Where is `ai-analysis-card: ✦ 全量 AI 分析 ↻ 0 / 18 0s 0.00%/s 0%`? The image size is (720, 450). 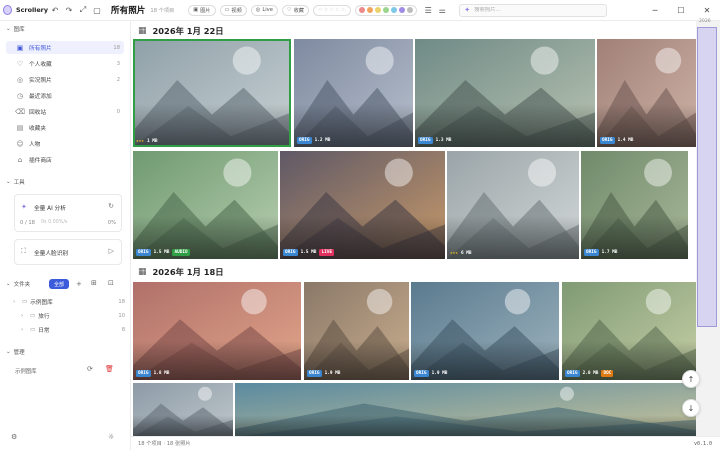 ai-analysis-card: ✦ 全量 AI 分析 ↻ 0 / 18 0s 0.00%/s 0% is located at coordinates (68, 213).